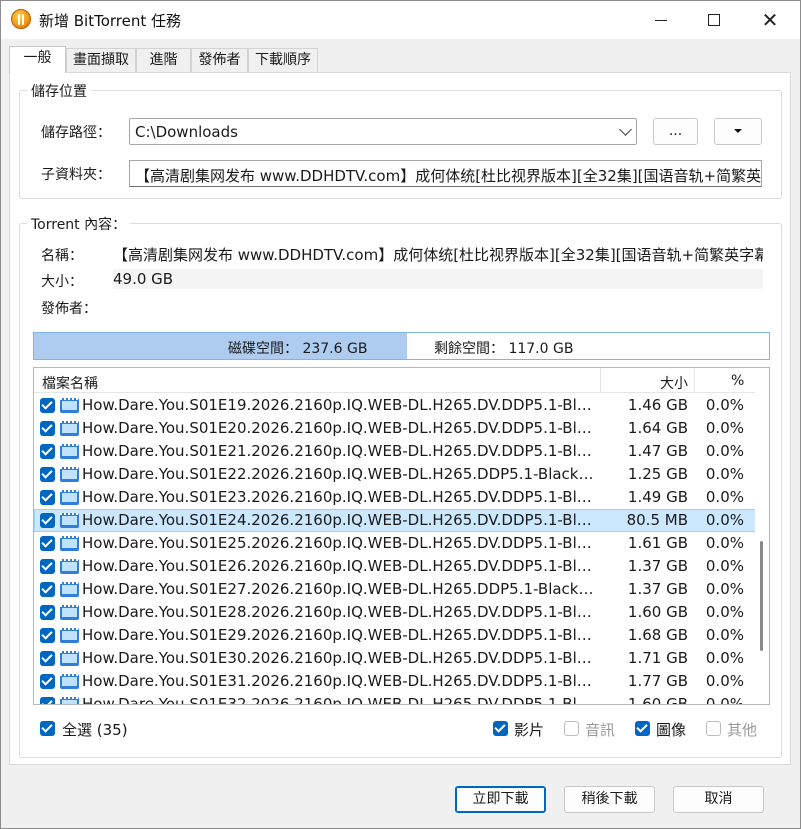 Image resolution: width=801 pixels, height=829 pixels. I want to click on select-all-checkbox, so click(47, 728).